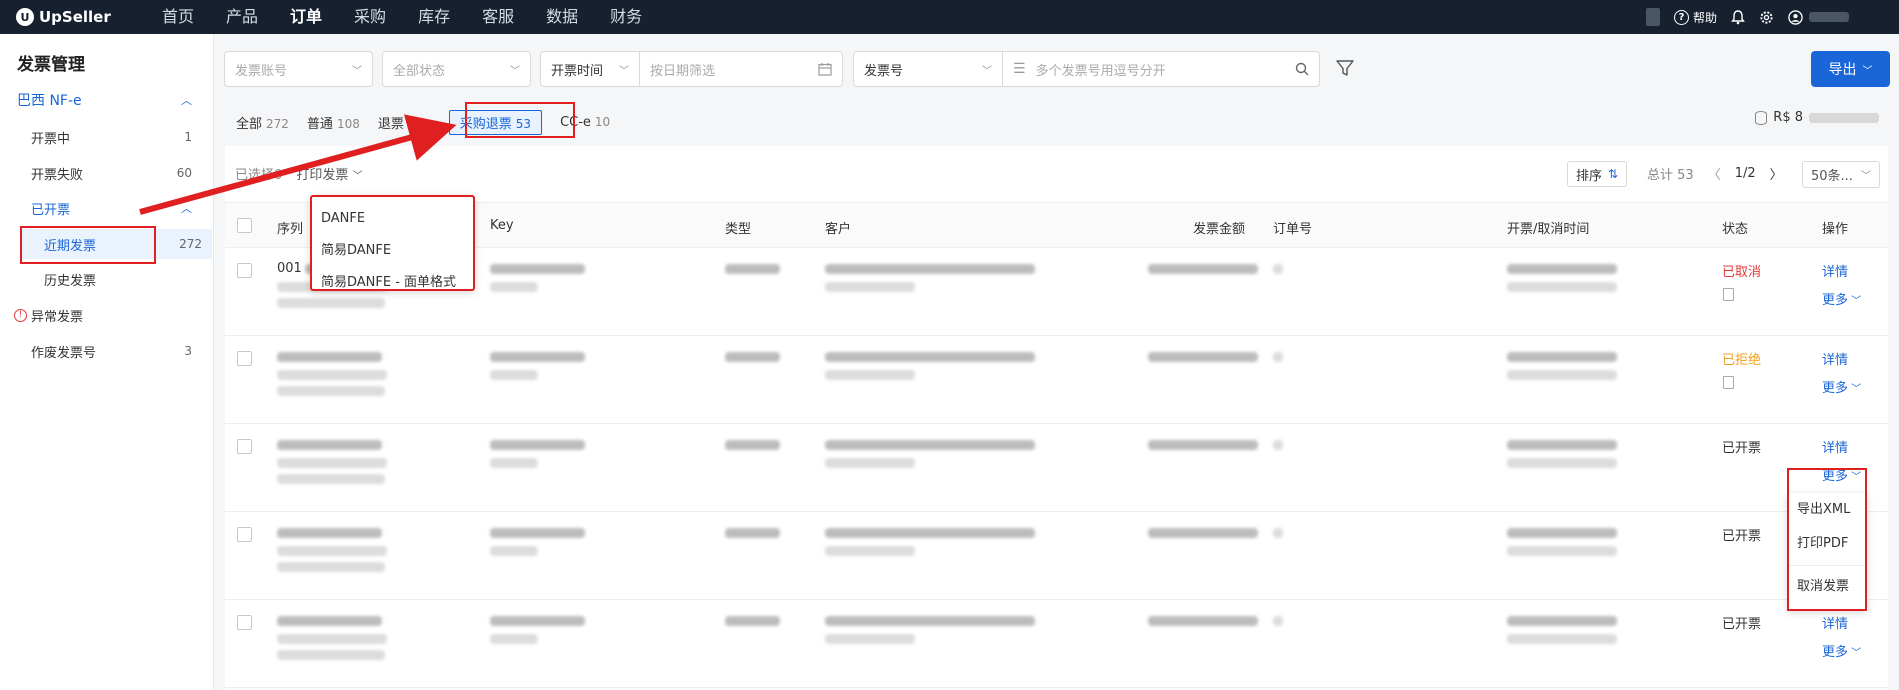 This screenshot has height=690, width=1899. Describe the element at coordinates (626, 17) in the screenshot. I see `nav-item-finance: 财务` at that location.